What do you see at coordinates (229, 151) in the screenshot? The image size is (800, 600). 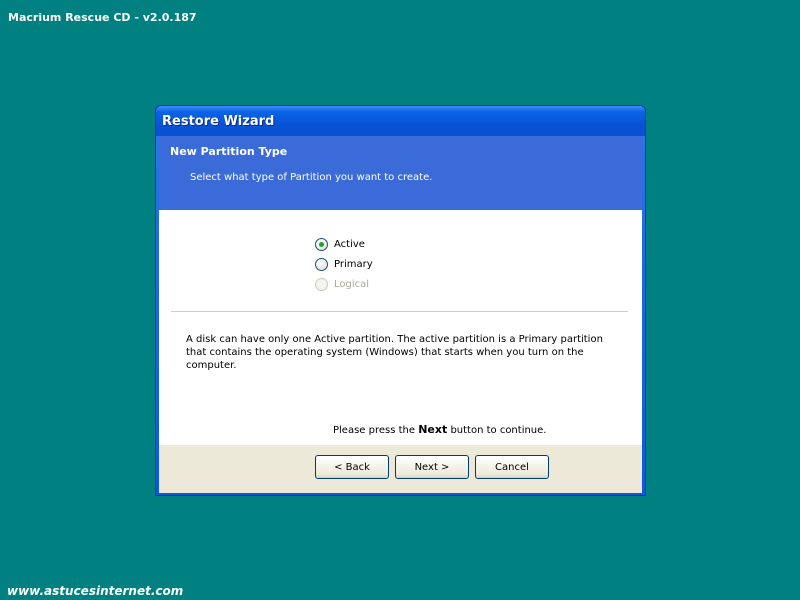 I see `page-title: New Partition Type` at bounding box center [229, 151].